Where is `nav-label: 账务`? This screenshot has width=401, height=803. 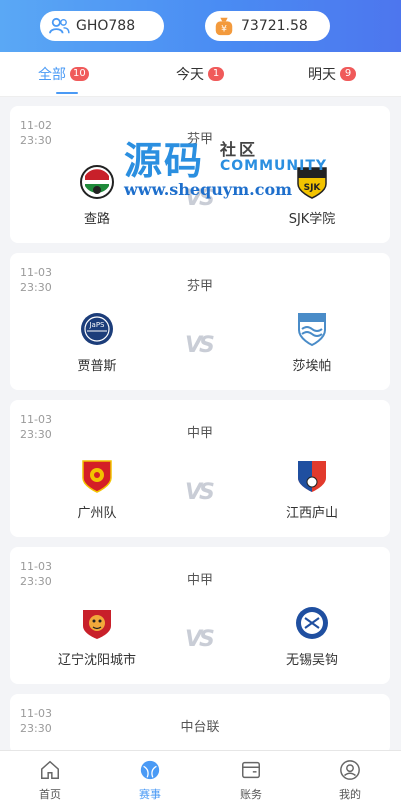 nav-label: 账务 is located at coordinates (251, 794).